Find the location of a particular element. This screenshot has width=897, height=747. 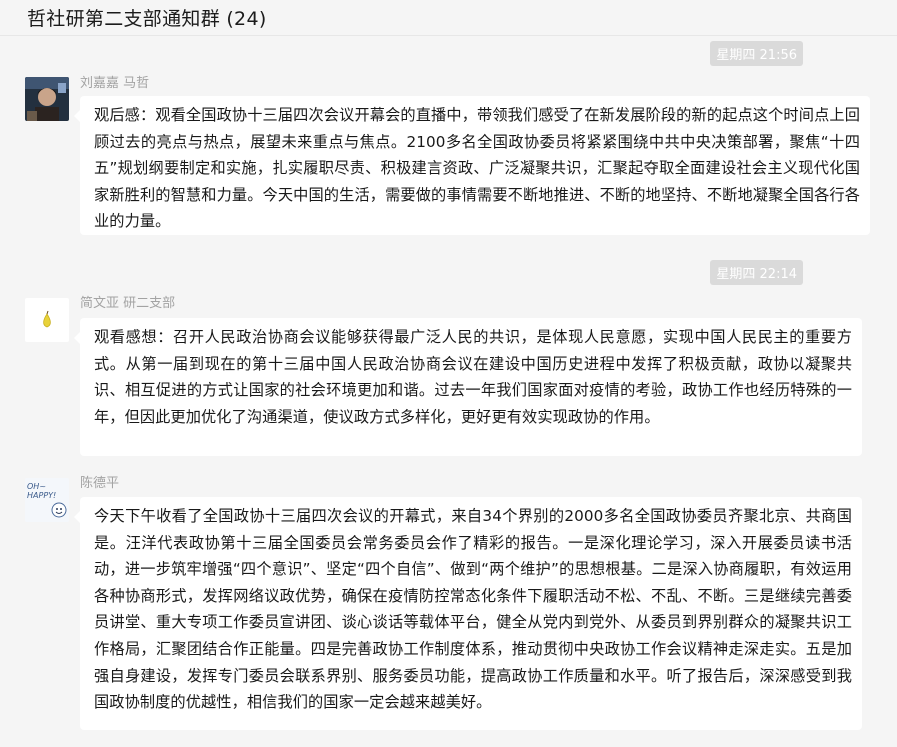

sender-name: 陈德平 is located at coordinates (100, 483).